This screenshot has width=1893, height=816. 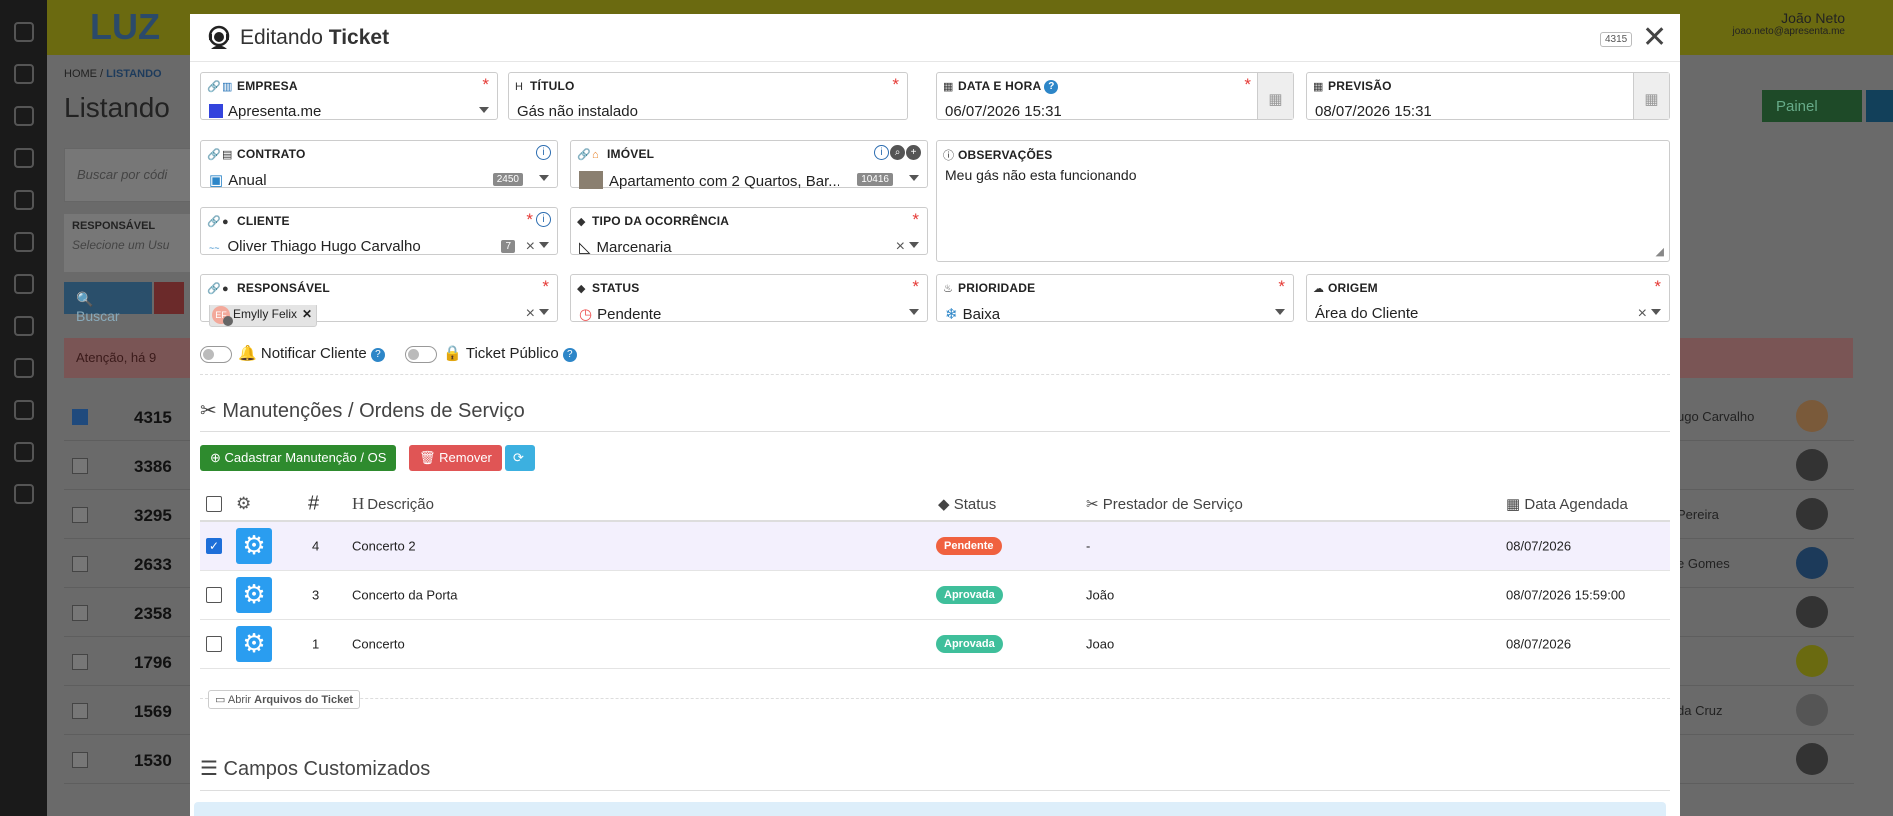 I want to click on search-icon, so click(x=23, y=74).